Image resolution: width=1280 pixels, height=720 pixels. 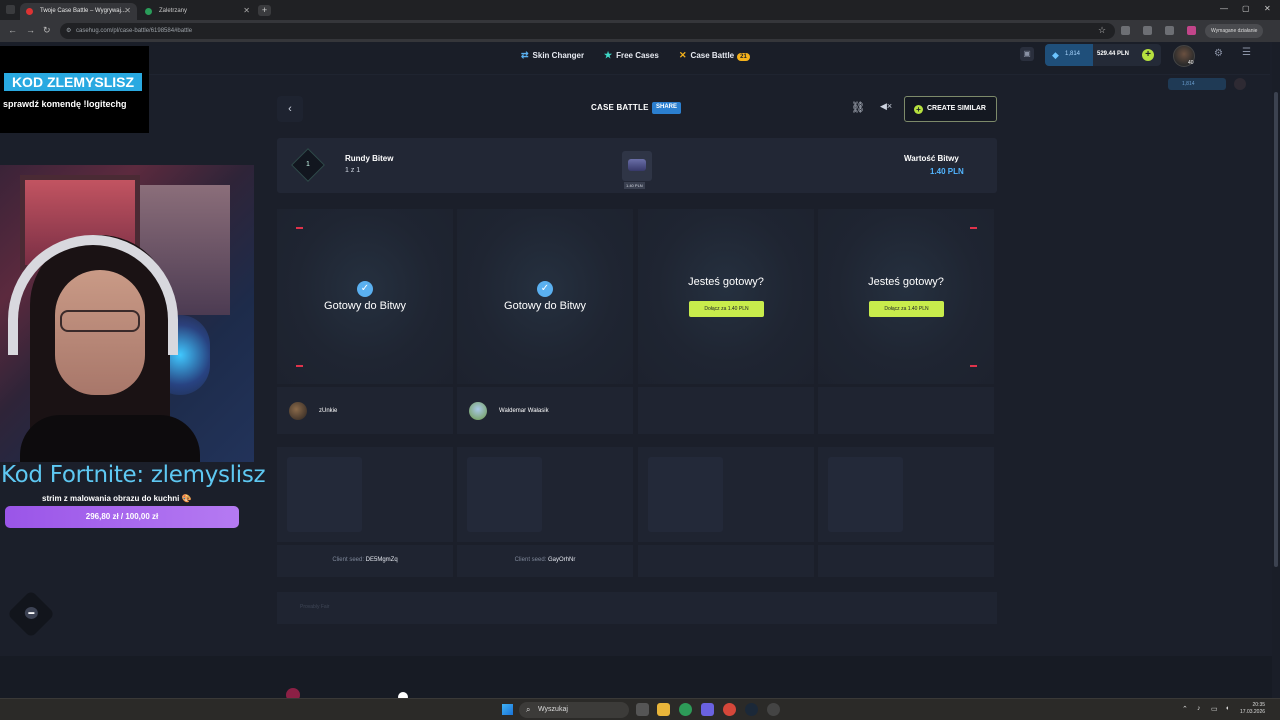 I want to click on points-balance: ◆ 1,814, so click(x=1069, y=55).